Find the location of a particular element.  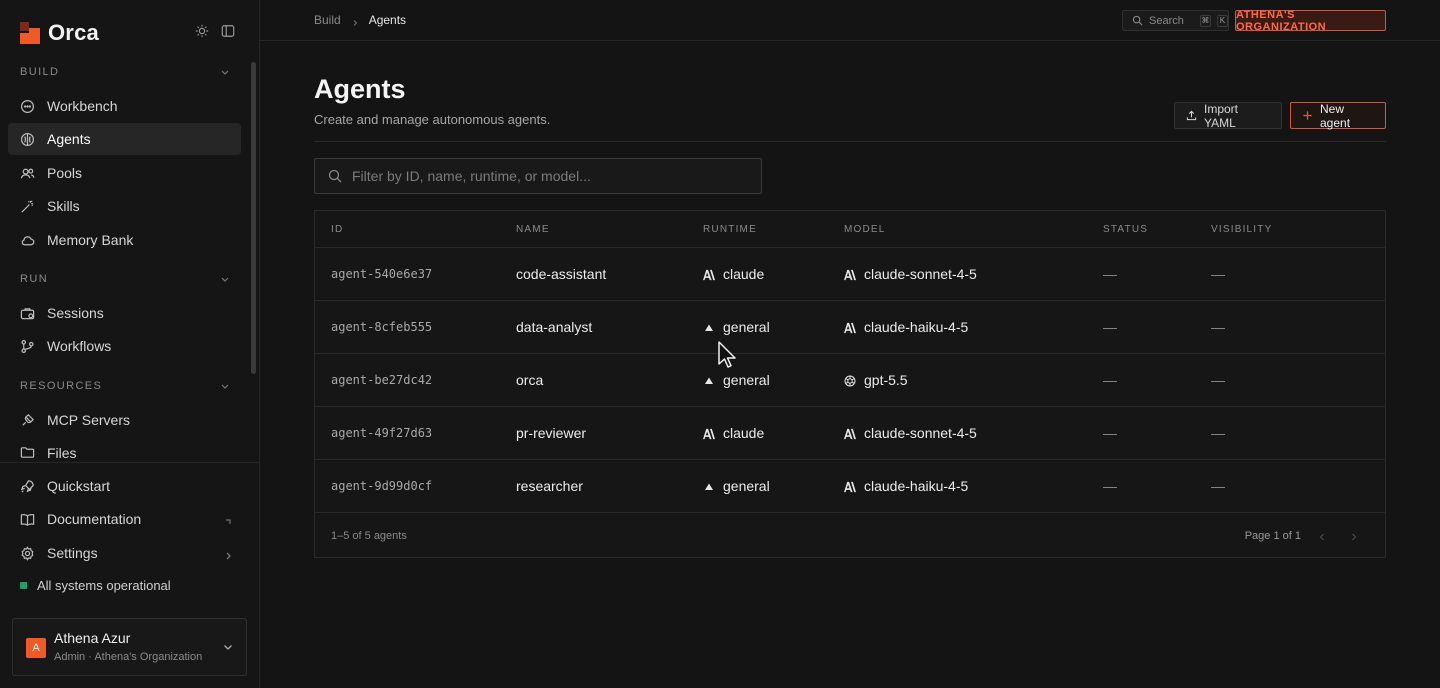

sidebar-item-label: Workbench is located at coordinates (82, 106).